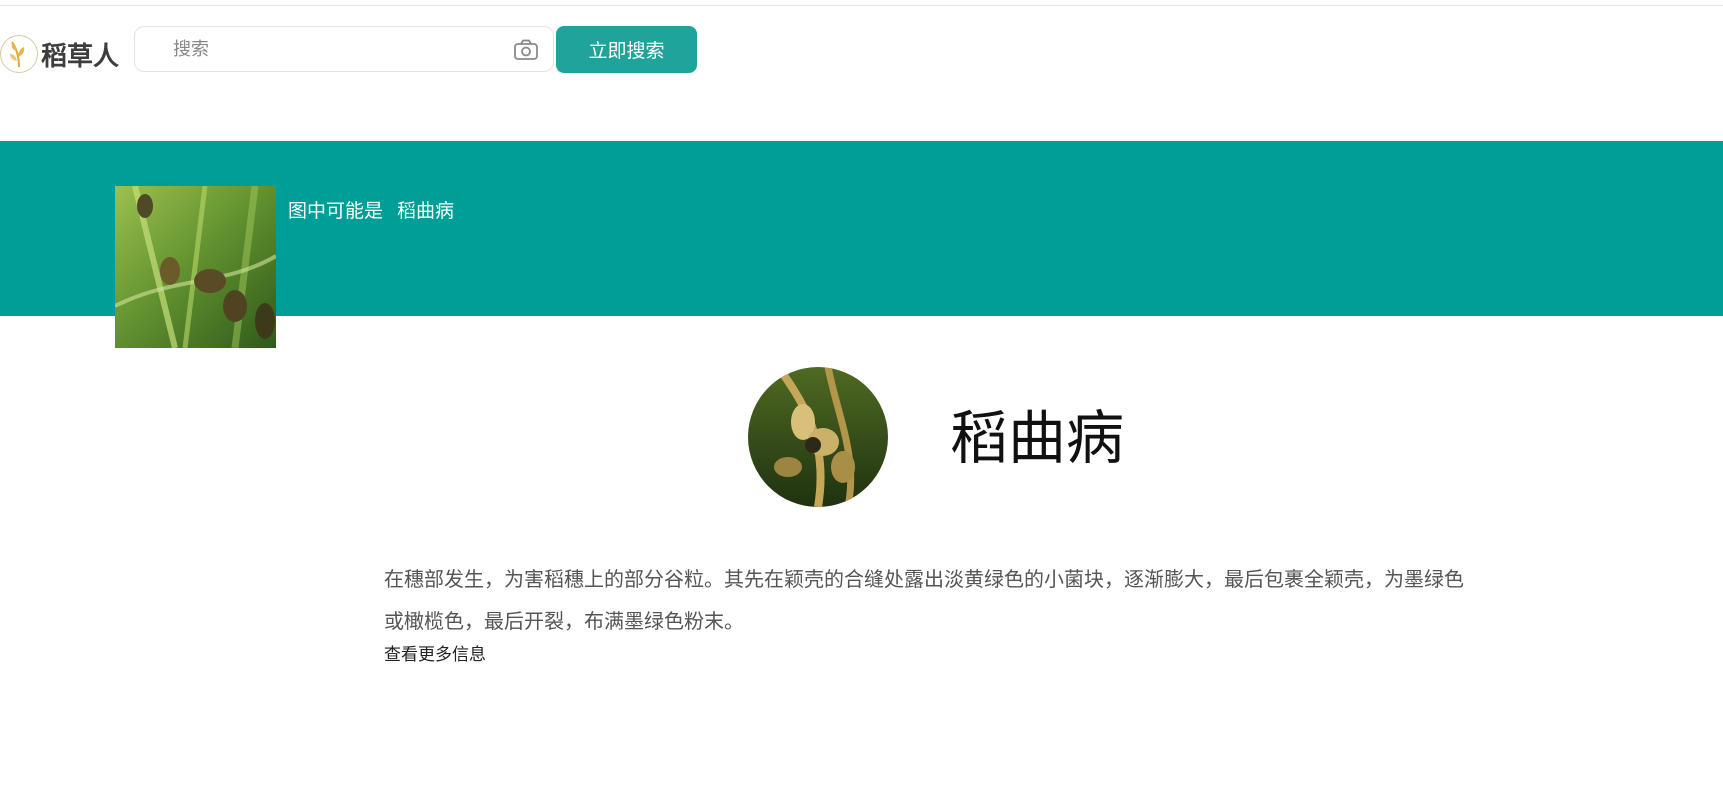  I want to click on recognition-result: 图中可能是 稻曲病, so click(378, 209).